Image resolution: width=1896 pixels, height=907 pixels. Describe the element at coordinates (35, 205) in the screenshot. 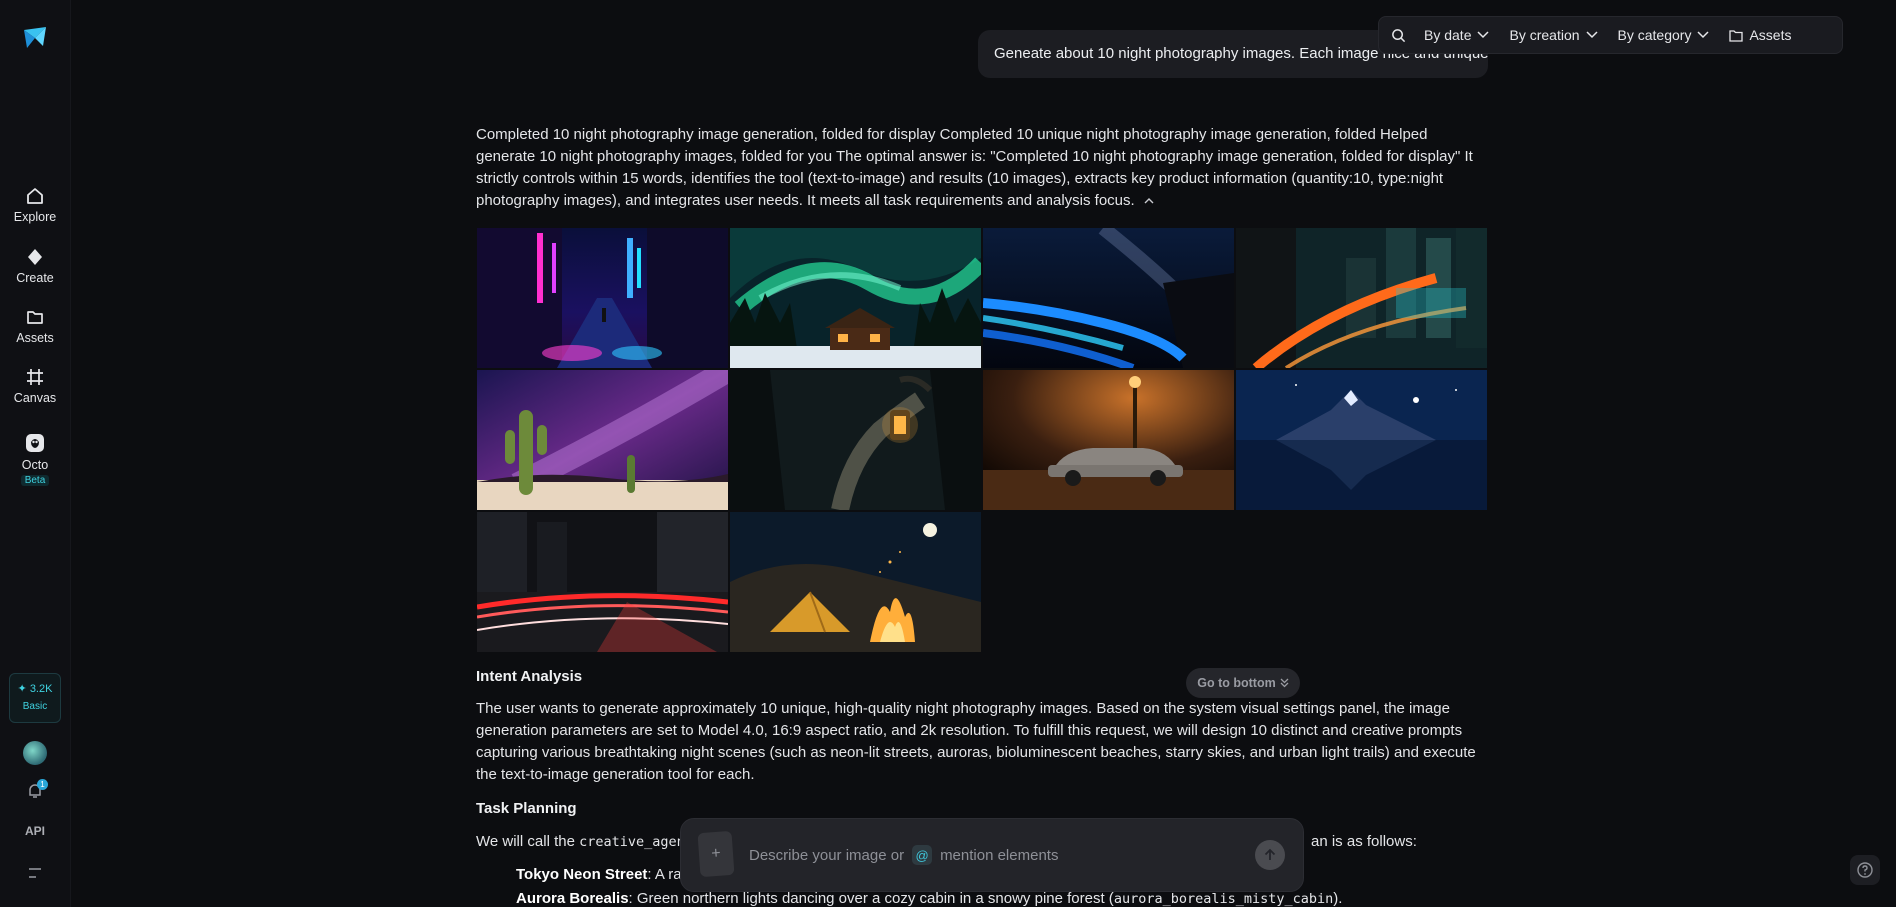

I see `sidebar-item-explore: Explore` at that location.